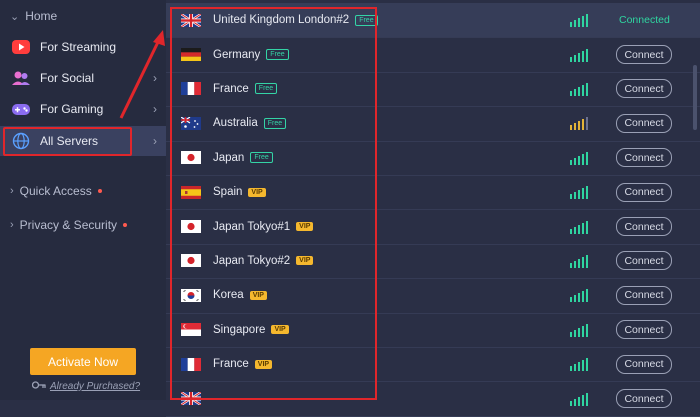 The height and width of the screenshot is (417, 700). I want to click on sidebar-item-label: For Social, so click(67, 78).